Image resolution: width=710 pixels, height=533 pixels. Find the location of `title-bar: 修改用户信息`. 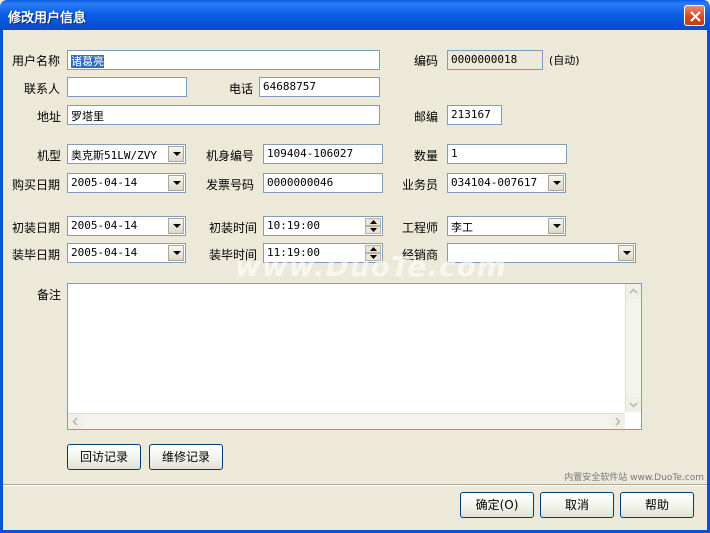

title-bar: 修改用户信息 is located at coordinates (355, 15).